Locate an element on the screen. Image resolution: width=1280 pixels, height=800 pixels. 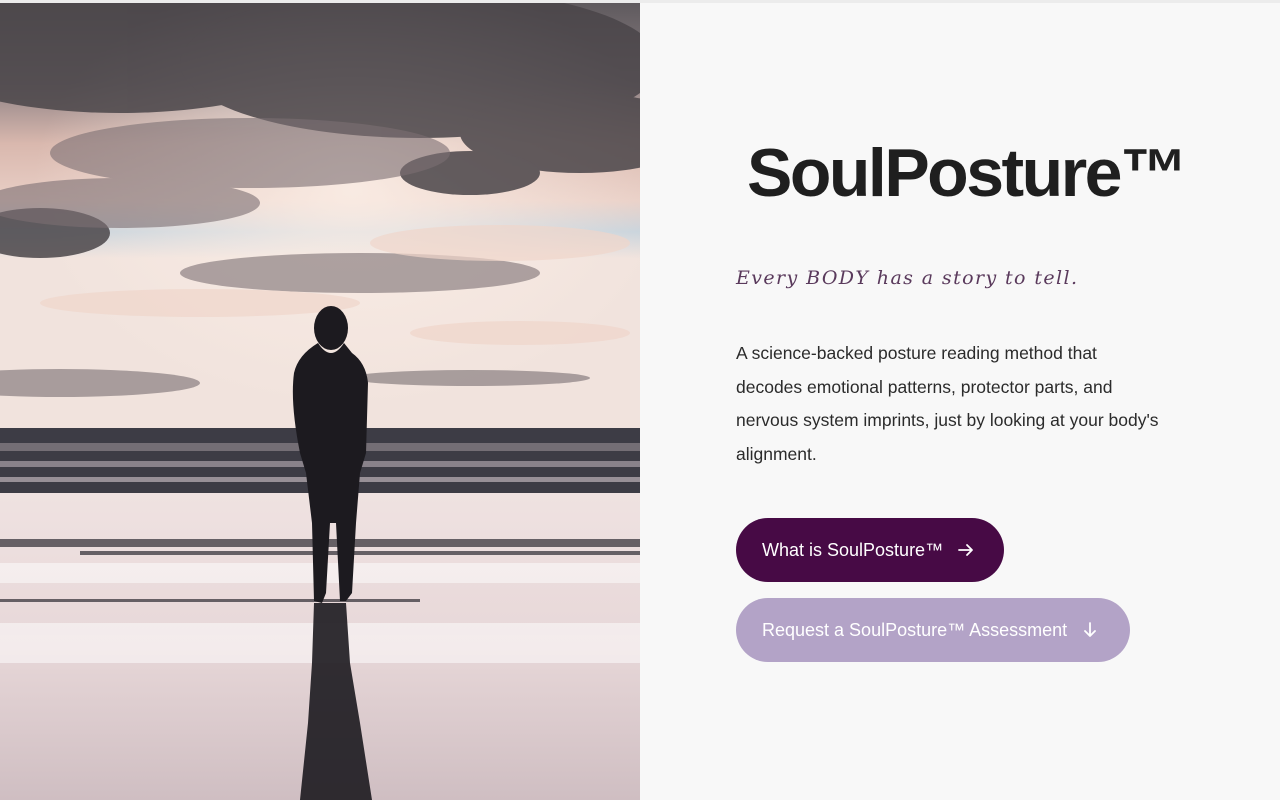
request-assessment-button: Request a SoulPosture™ Assessment is located at coordinates (933, 630).